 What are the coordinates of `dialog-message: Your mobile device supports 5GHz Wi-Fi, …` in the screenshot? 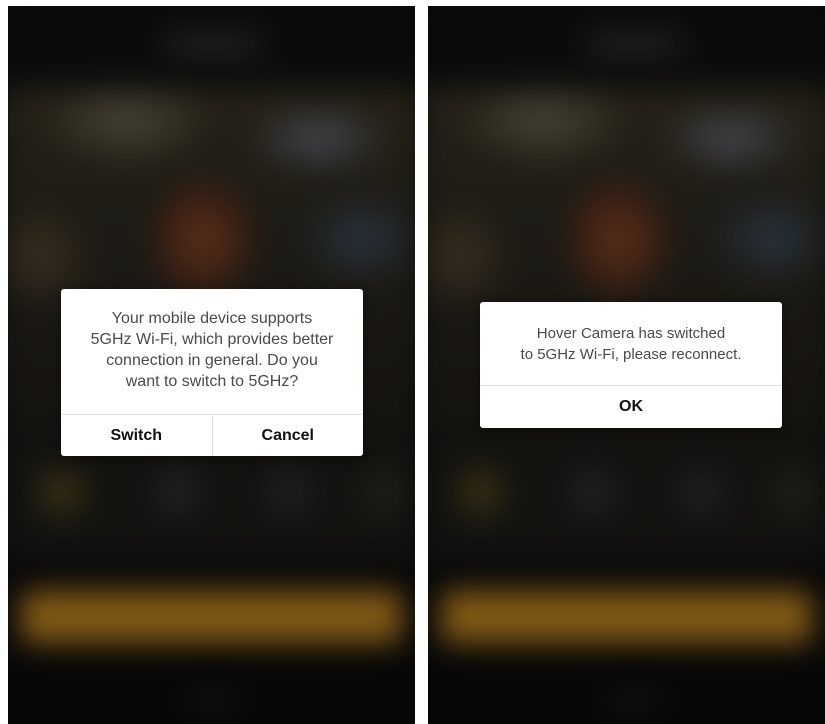 It's located at (212, 350).